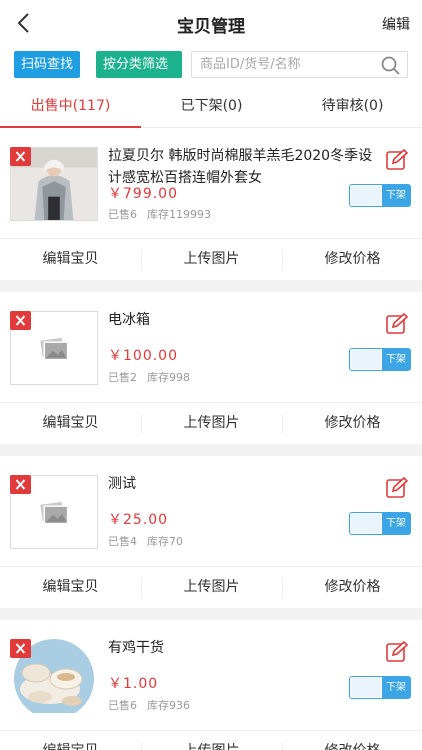 This screenshot has width=422, height=750. What do you see at coordinates (165, 541) in the screenshot?
I see `stock-count: 库存70` at bounding box center [165, 541].